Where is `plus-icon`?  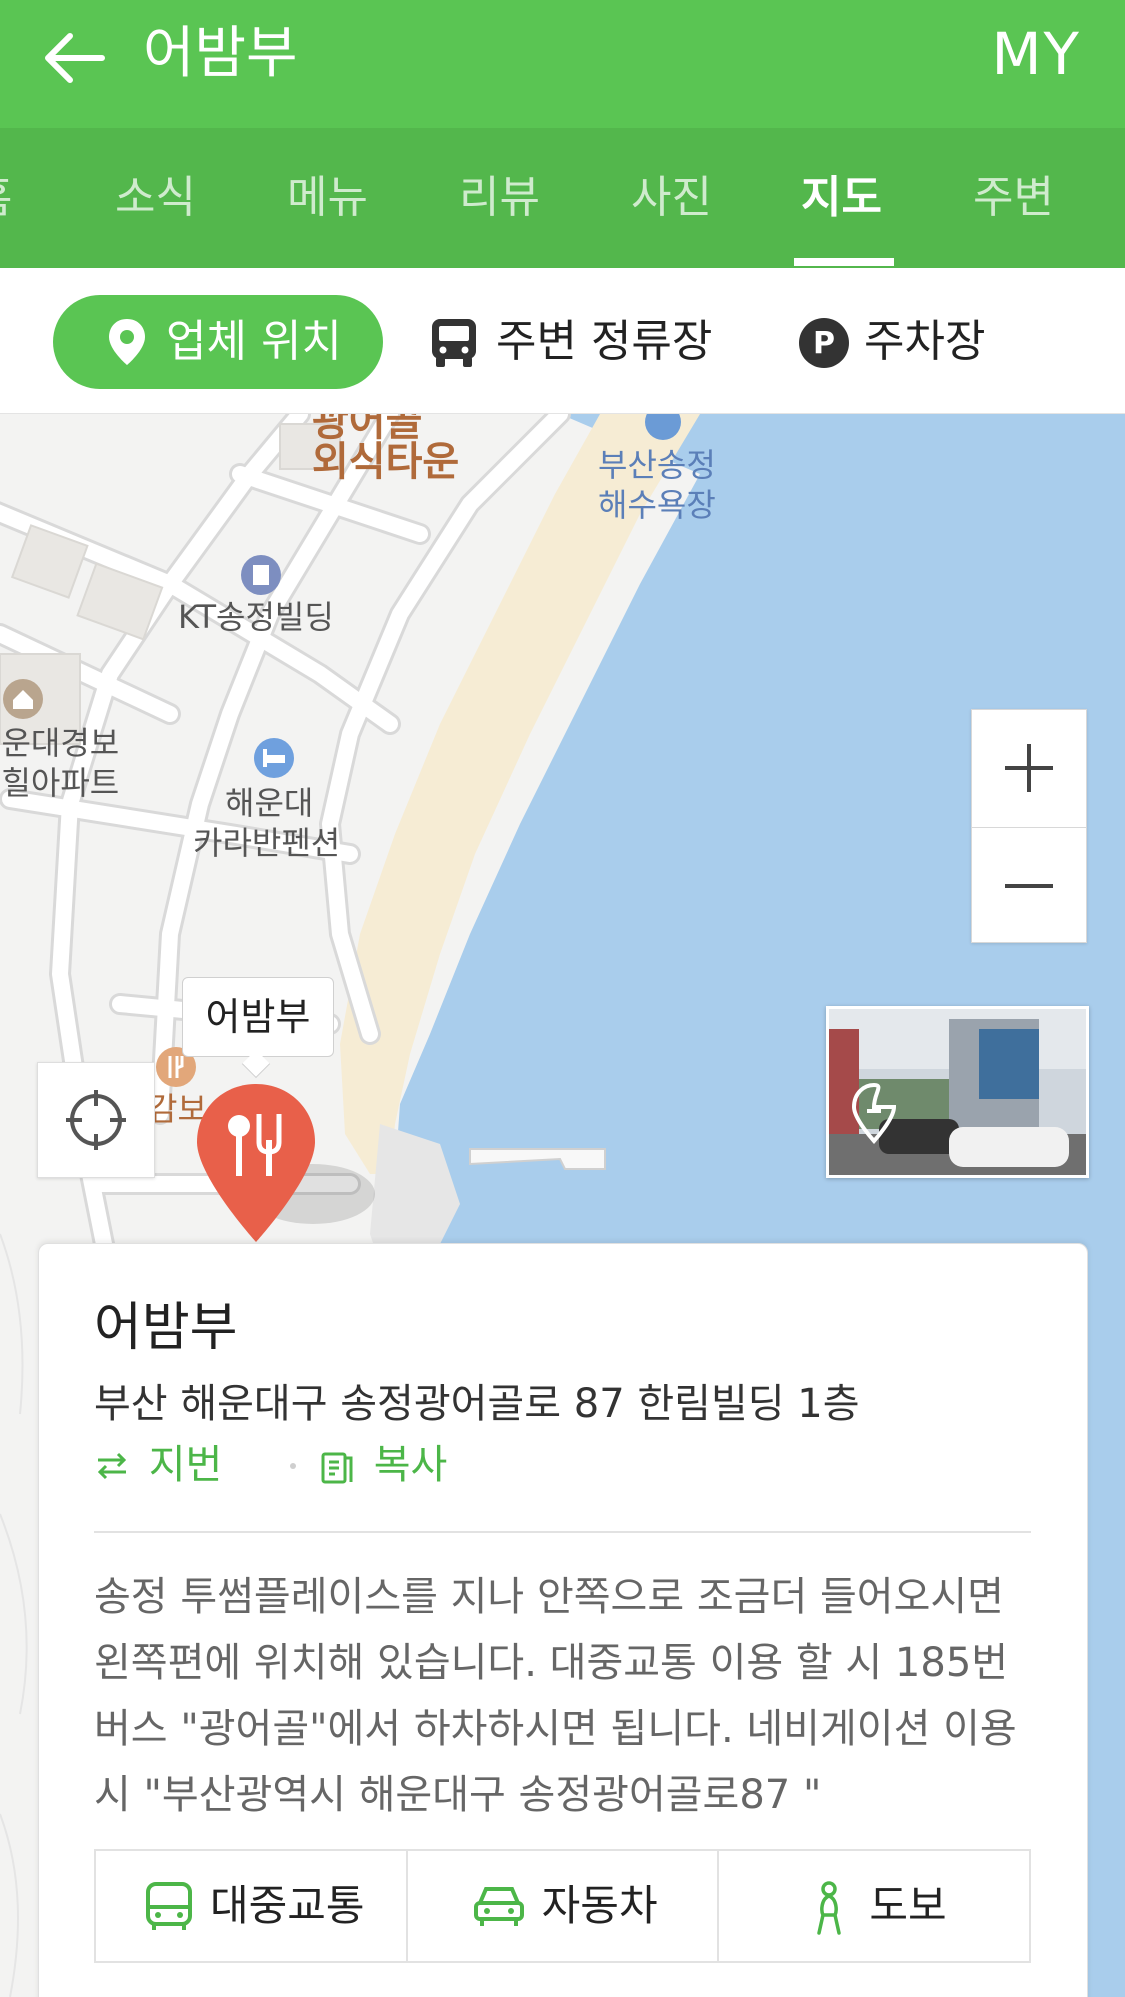 plus-icon is located at coordinates (1029, 768).